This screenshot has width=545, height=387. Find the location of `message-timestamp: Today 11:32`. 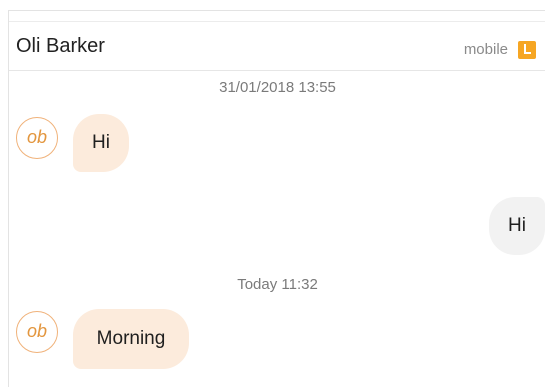

message-timestamp: Today 11:32 is located at coordinates (277, 284).